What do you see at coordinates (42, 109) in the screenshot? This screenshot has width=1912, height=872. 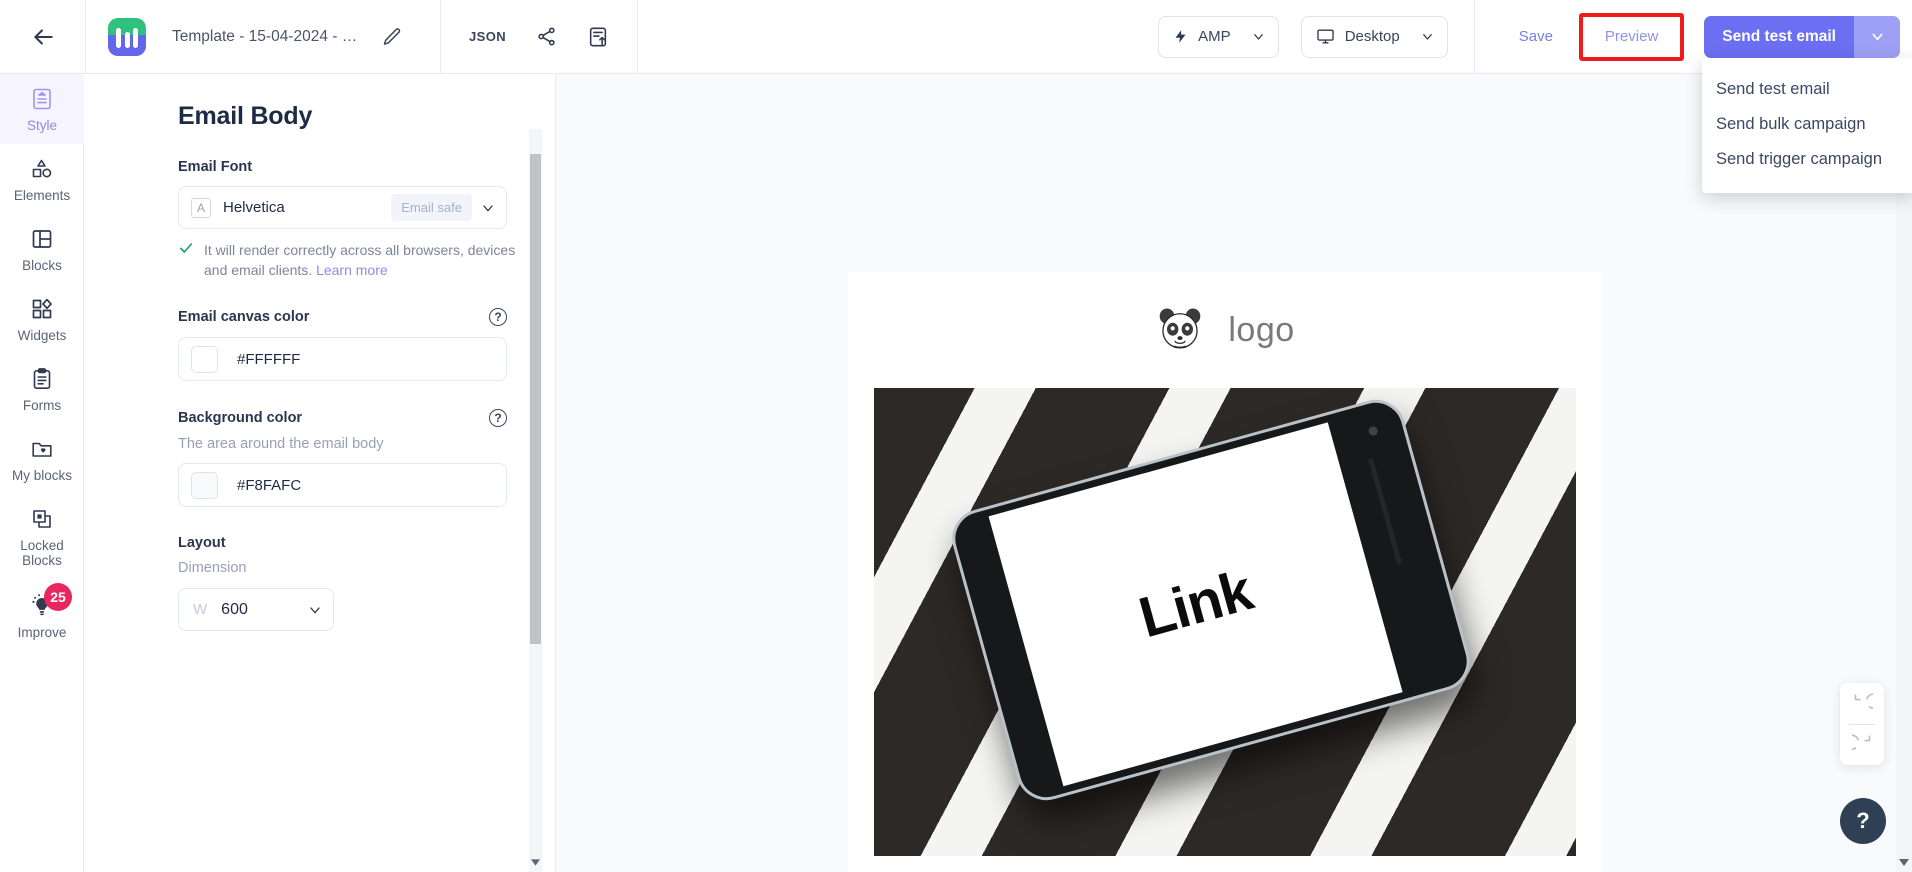 I see `sidebar-item-style: Style` at bounding box center [42, 109].